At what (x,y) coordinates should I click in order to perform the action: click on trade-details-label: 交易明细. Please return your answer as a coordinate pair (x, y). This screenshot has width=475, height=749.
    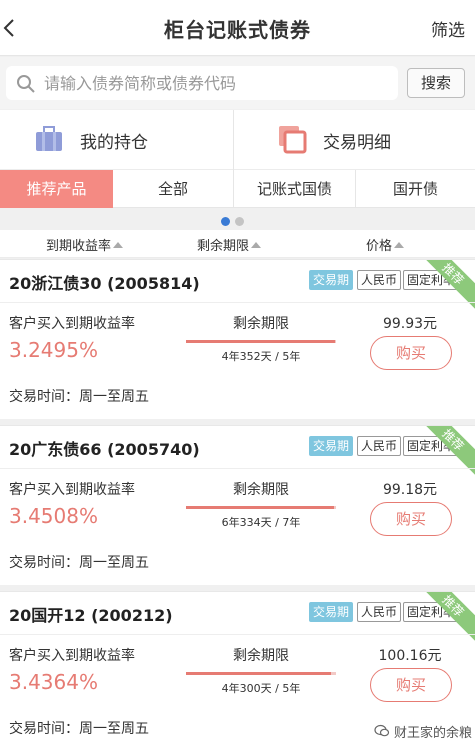
    Looking at the image, I should click on (357, 143).